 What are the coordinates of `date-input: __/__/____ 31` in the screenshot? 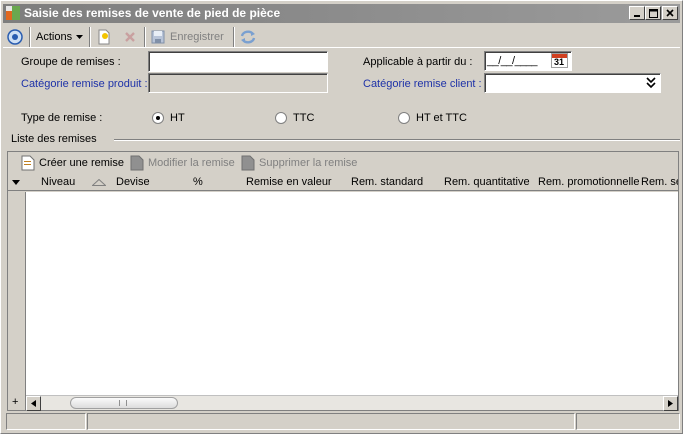 It's located at (528, 61).